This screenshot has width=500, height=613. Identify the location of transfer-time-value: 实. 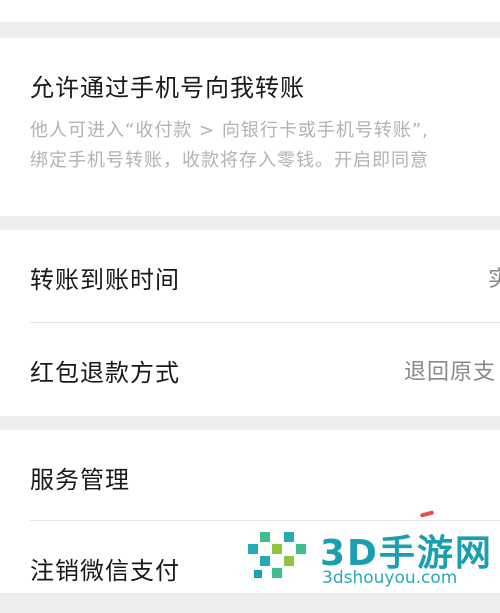
(494, 277).